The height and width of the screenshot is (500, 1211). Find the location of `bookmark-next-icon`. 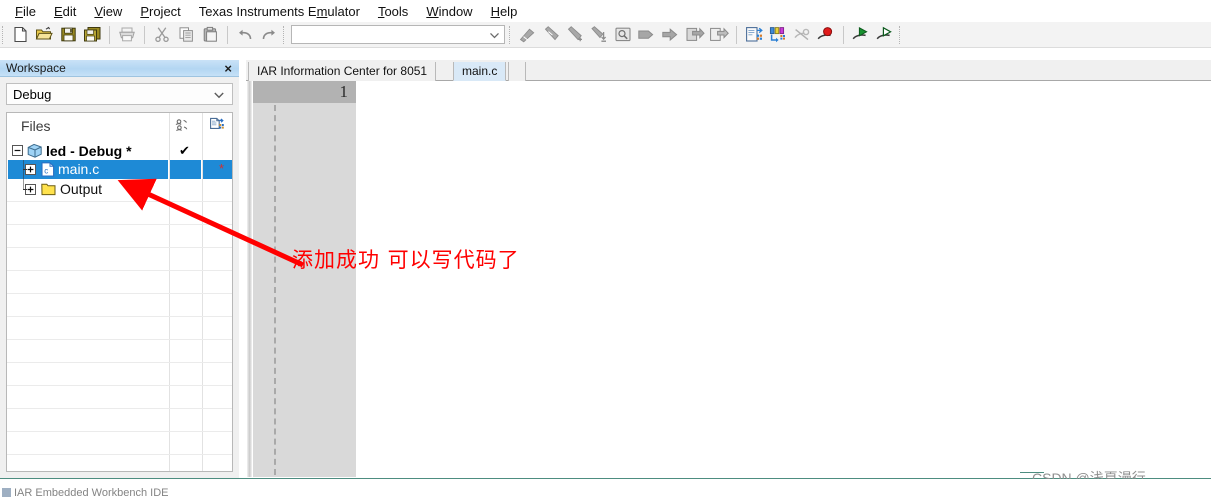

bookmark-next-icon is located at coordinates (575, 35).